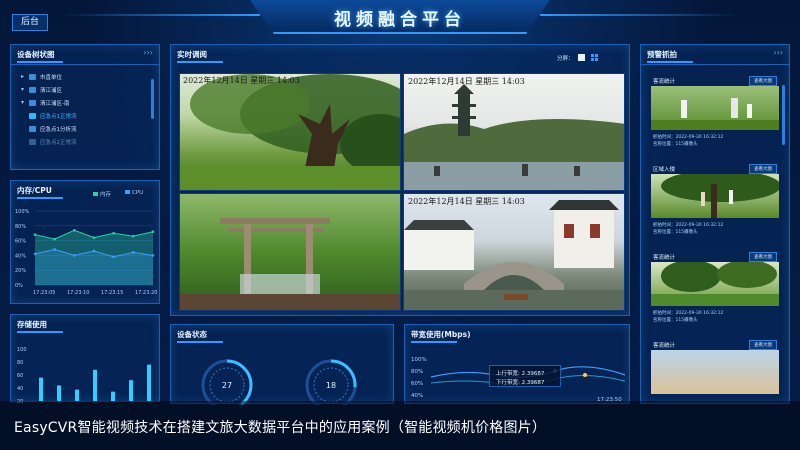 The image size is (800, 450). Describe the element at coordinates (279, 382) in the screenshot. I see `status-rings` at that location.